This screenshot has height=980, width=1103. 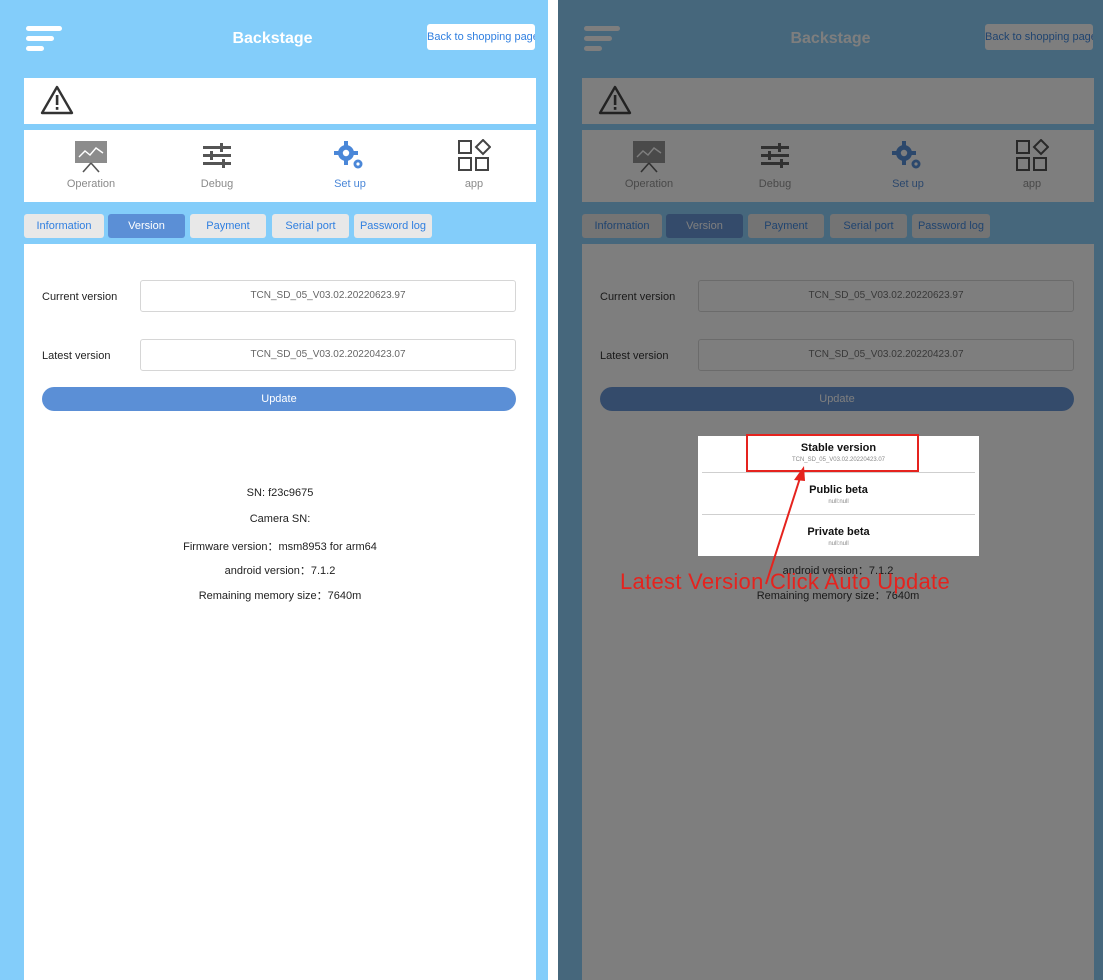 What do you see at coordinates (280, 547) in the screenshot?
I see `firmware-version-text: Firmware version：msm8953 for arm64` at bounding box center [280, 547].